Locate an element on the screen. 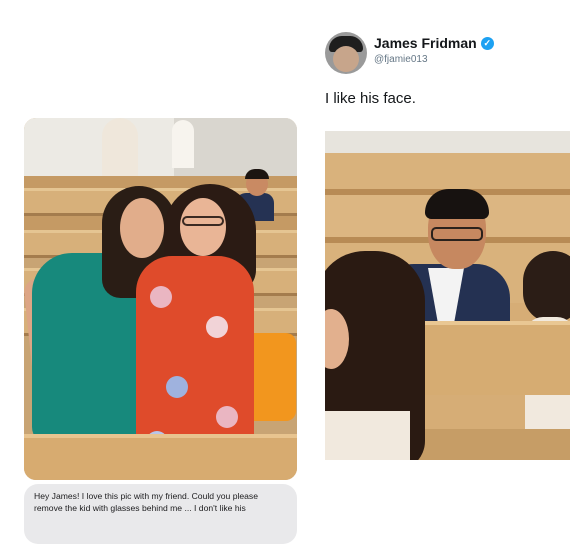 This screenshot has height=544, width=576. author-row: James Fridman ✓ is located at coordinates (434, 43).